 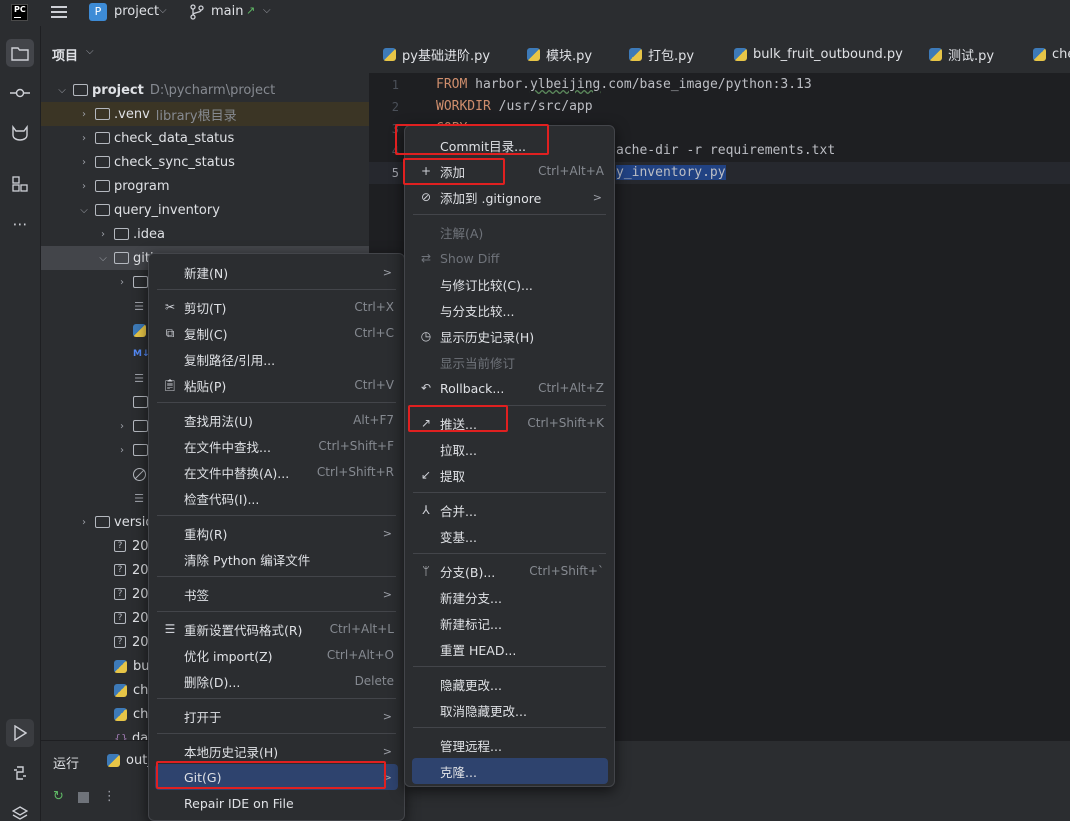 What do you see at coordinates (509, 232) in the screenshot?
I see `menu-item-annotate: 注解(A)` at bounding box center [509, 232].